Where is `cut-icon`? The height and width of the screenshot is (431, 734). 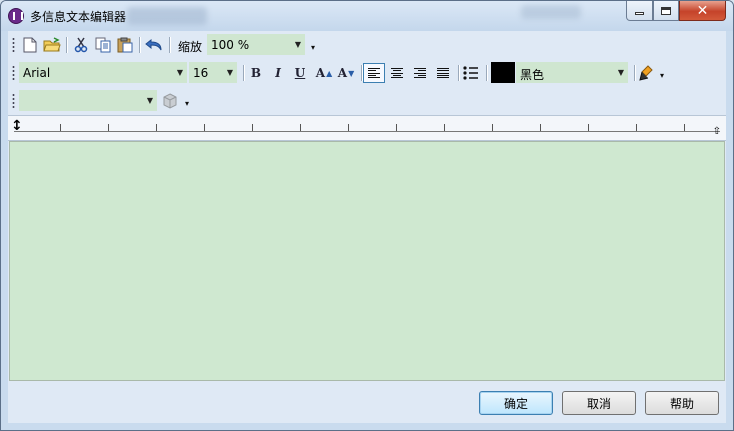 cut-icon is located at coordinates (81, 45).